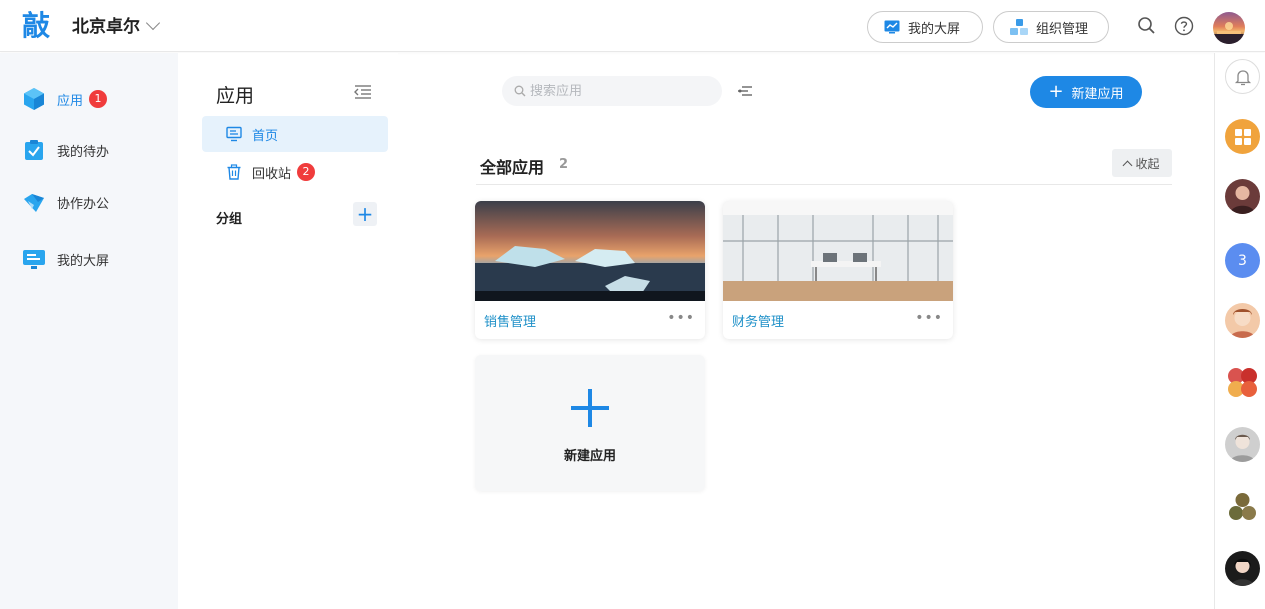 The image size is (1265, 609). I want to click on org-switcher: 北京卓尔, so click(116, 27).